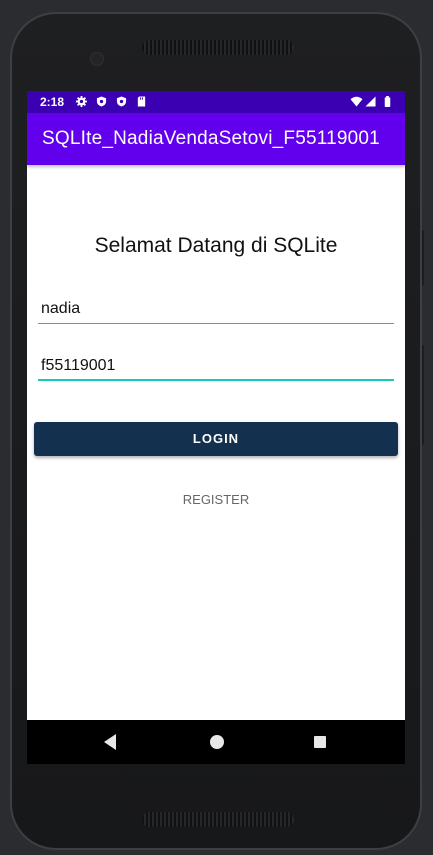  Describe the element at coordinates (320, 742) in the screenshot. I see `recents-icon` at that location.